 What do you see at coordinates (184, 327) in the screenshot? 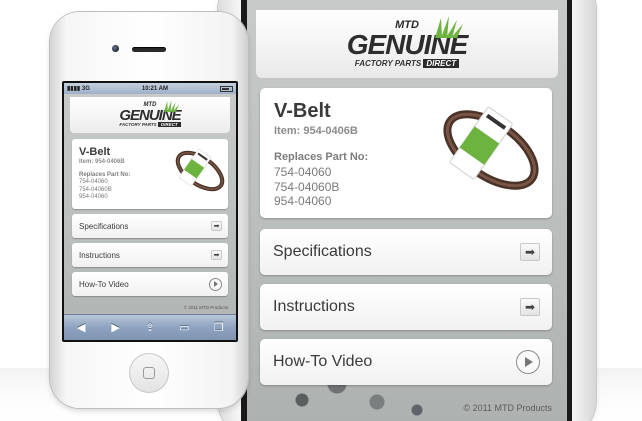
I see `bookmarks-icon: ▭` at bounding box center [184, 327].